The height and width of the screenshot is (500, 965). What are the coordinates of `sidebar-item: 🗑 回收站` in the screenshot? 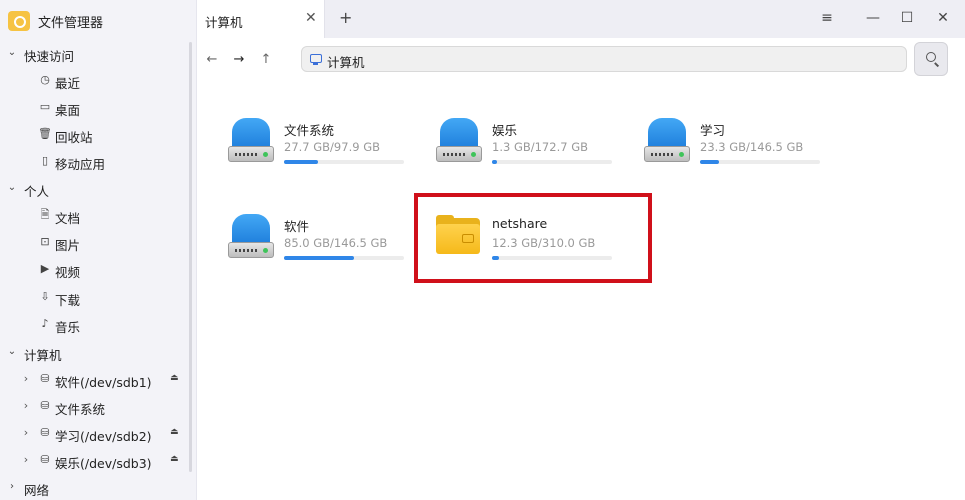 It's located at (95, 135).